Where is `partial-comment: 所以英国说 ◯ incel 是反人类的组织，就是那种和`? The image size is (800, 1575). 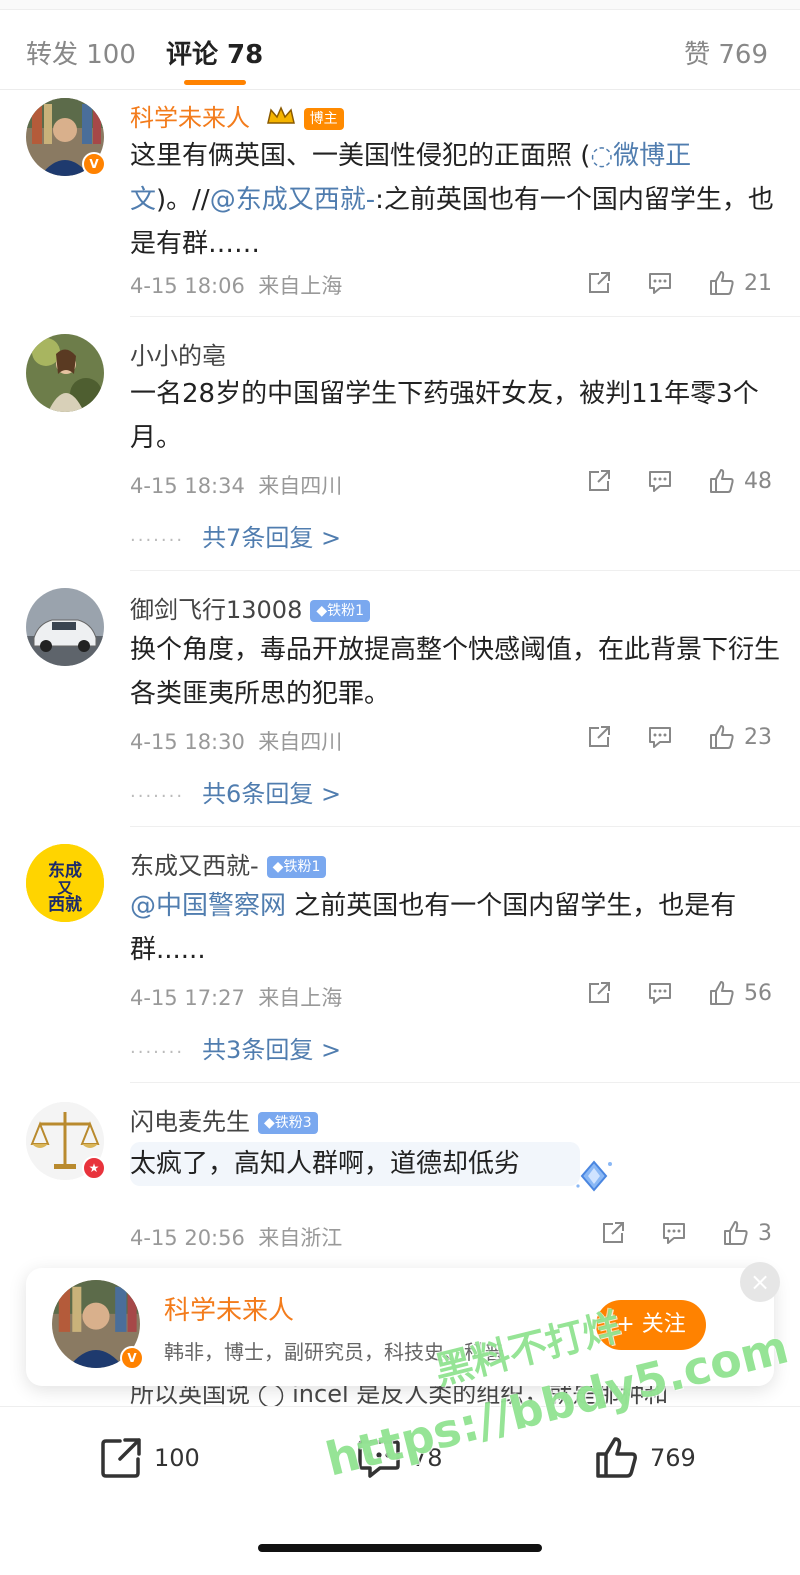 partial-comment: 所以英国说 ◯ incel 是反人类的组织，就是那种和 is located at coordinates (400, 1396).